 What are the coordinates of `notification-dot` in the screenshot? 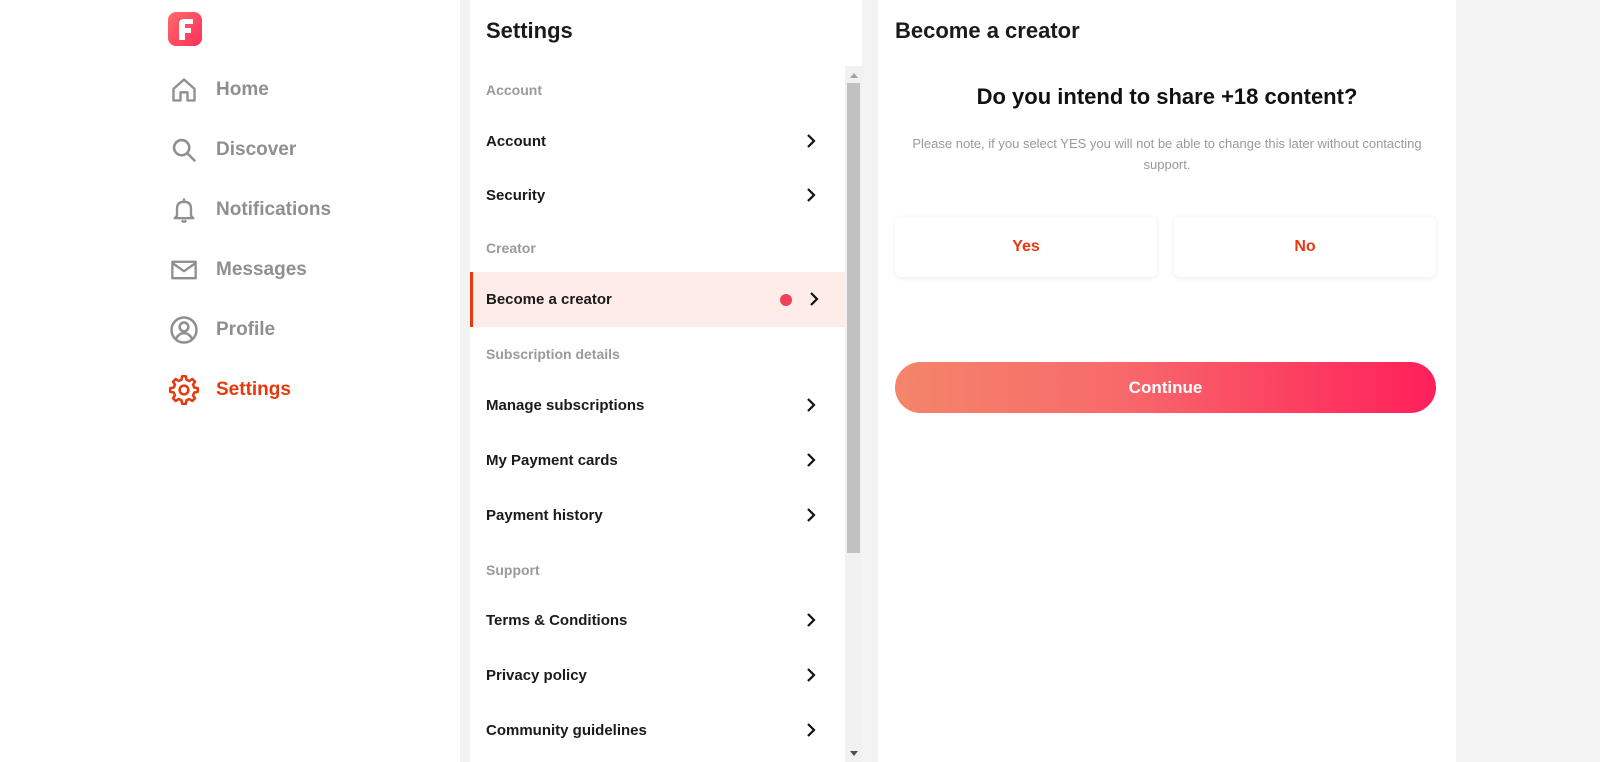 It's located at (786, 300).